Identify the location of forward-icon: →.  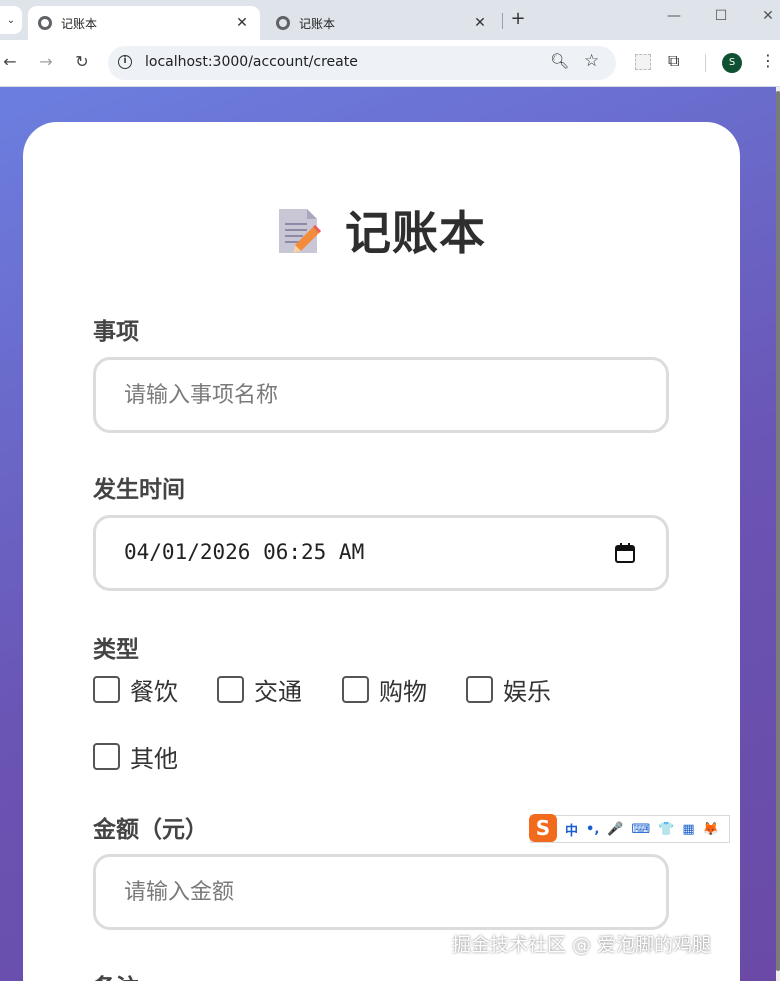
(46, 61).